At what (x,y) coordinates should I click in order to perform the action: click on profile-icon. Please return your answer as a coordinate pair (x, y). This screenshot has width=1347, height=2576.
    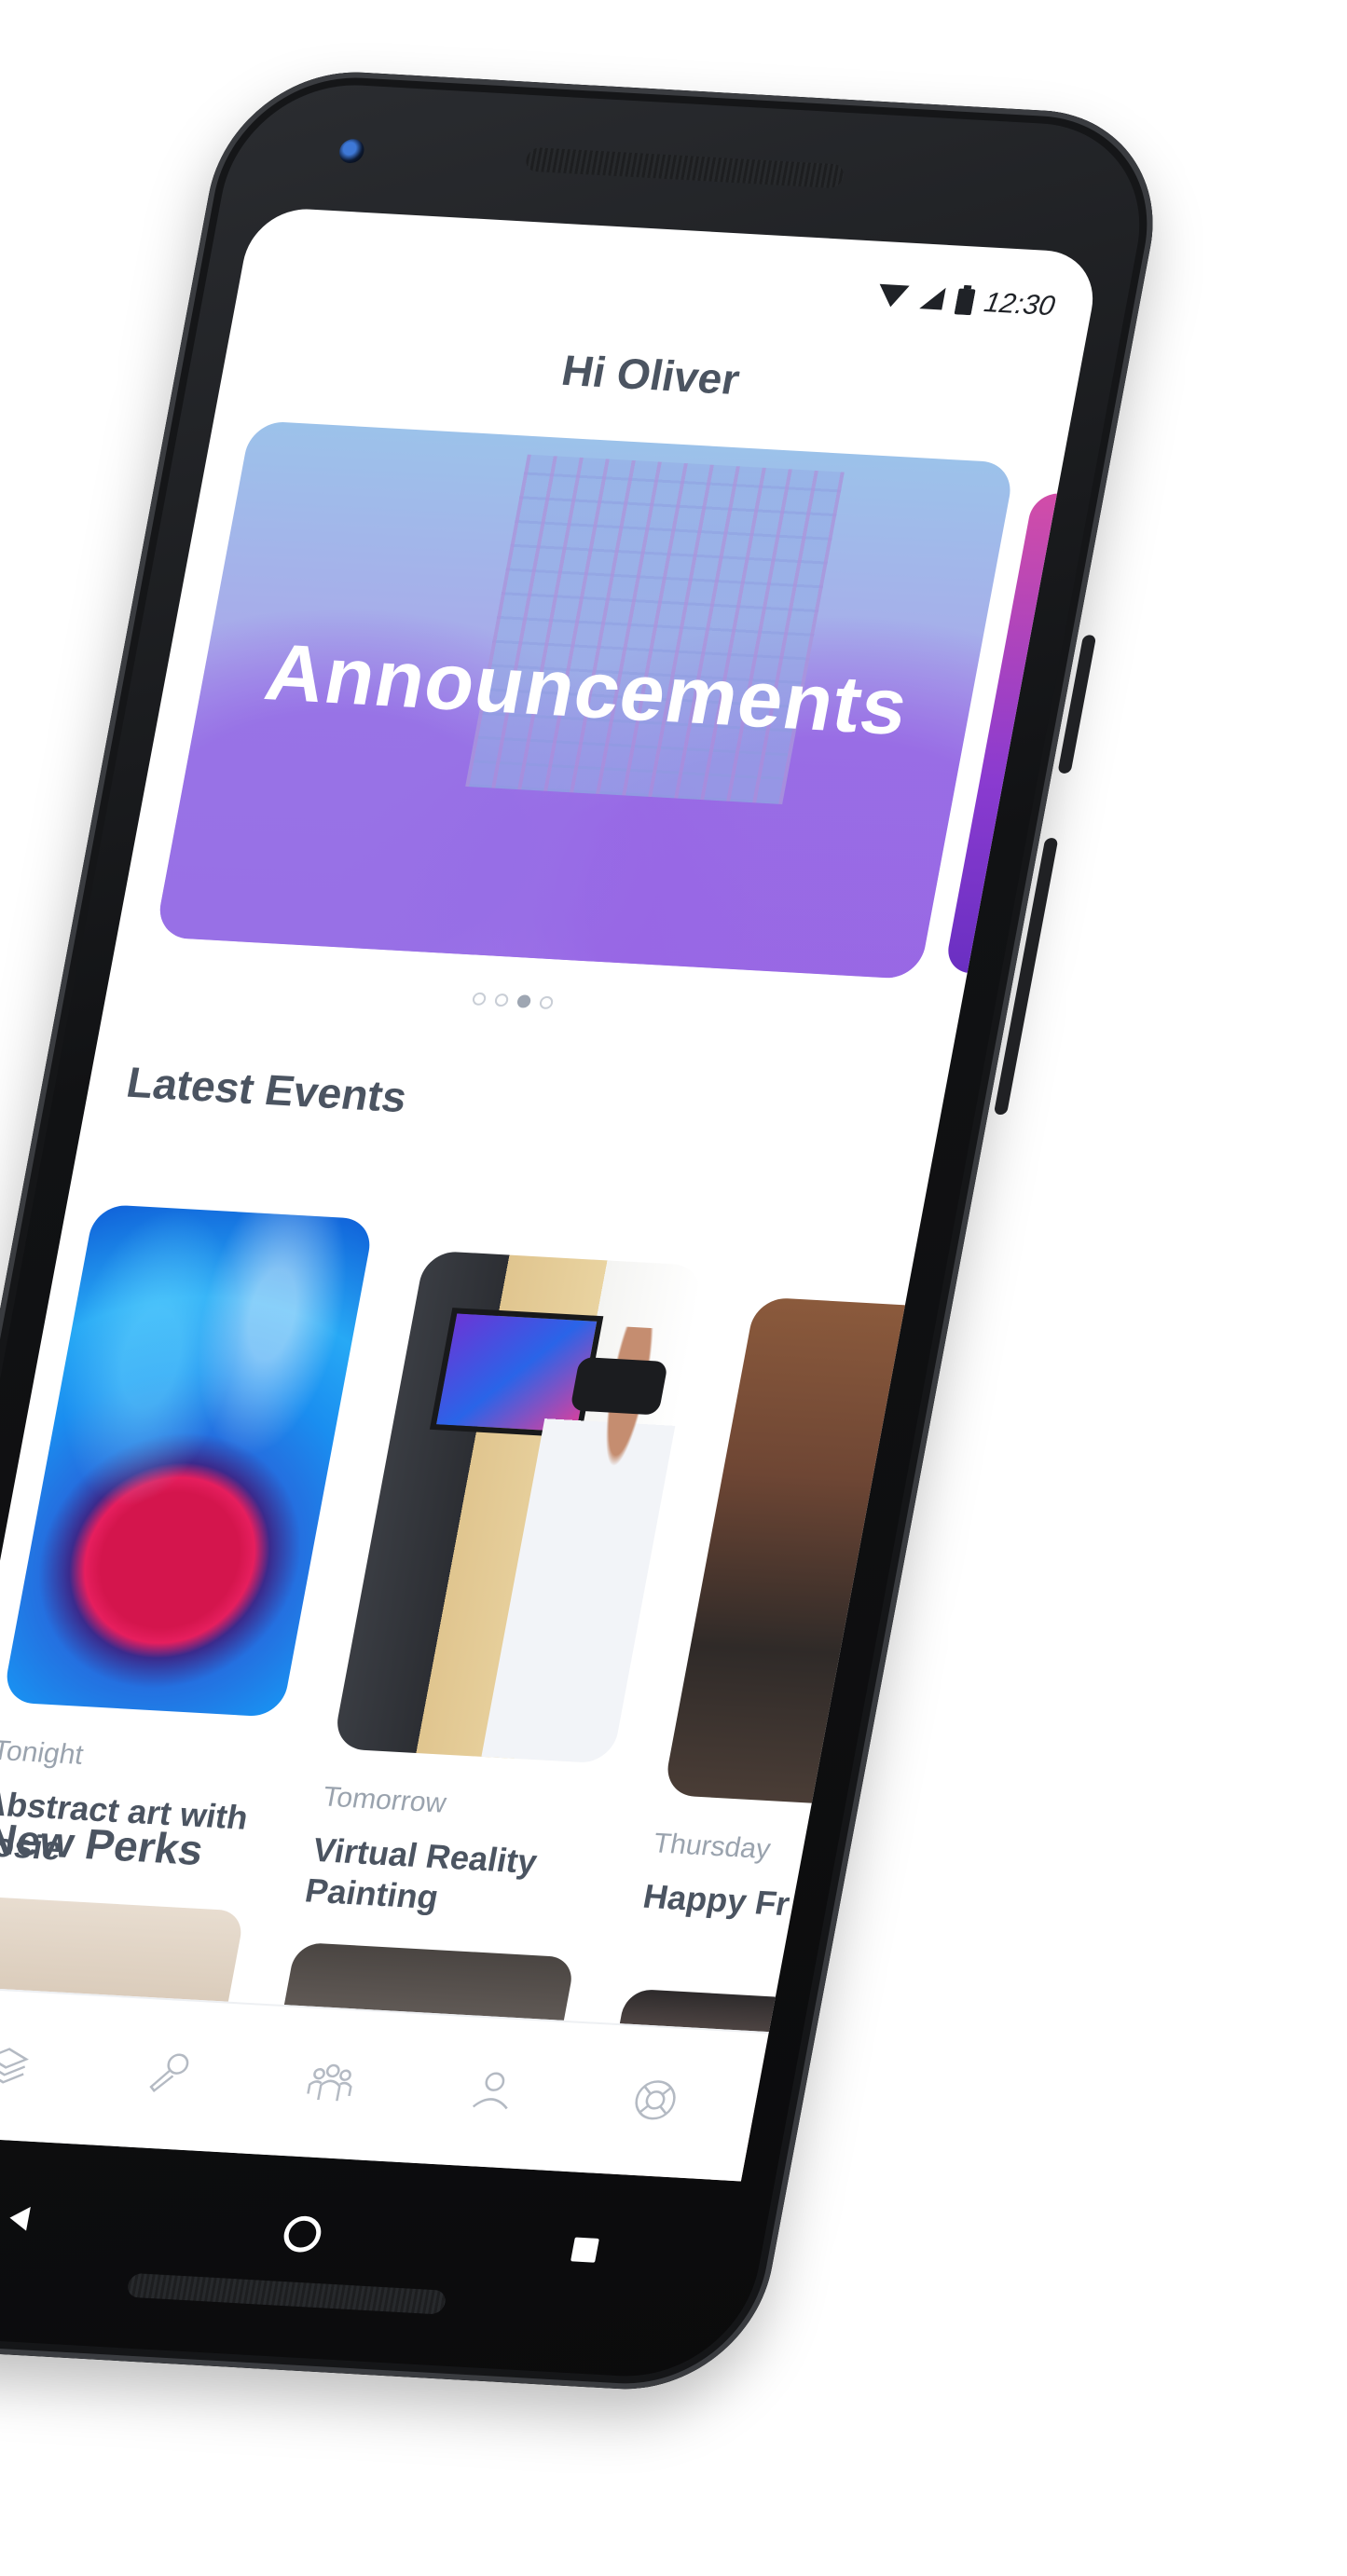
    Looking at the image, I should click on (492, 2092).